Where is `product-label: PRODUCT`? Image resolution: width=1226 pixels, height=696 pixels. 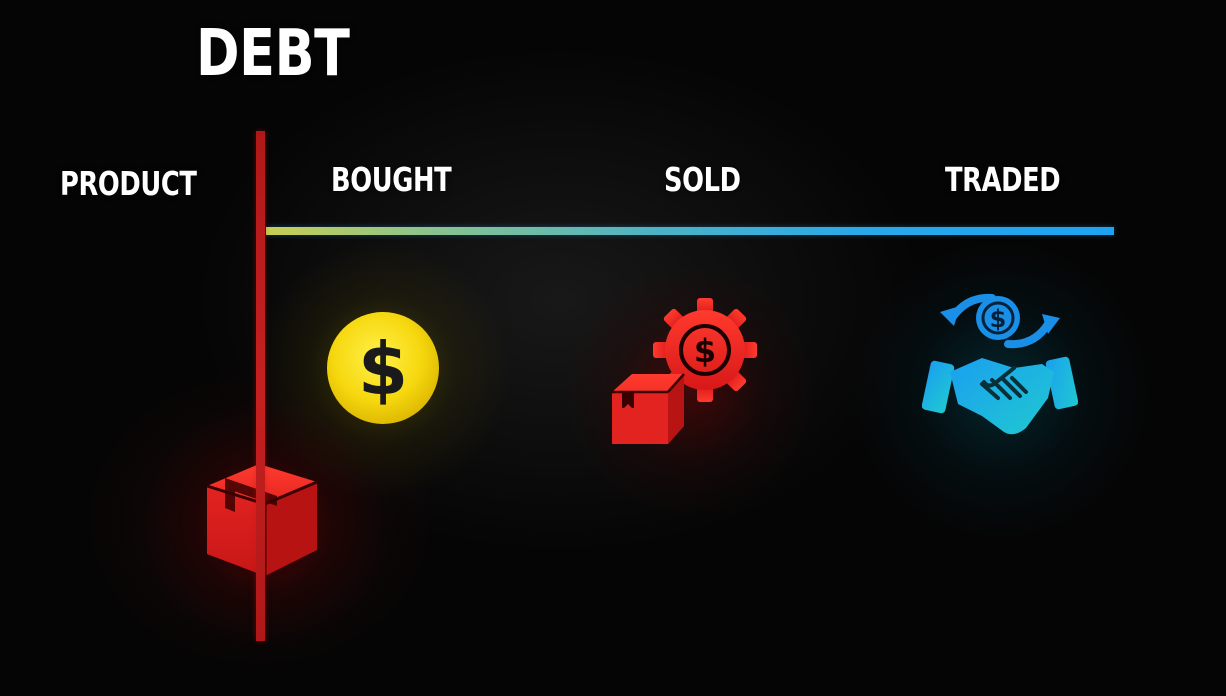
product-label: PRODUCT is located at coordinates (128, 183).